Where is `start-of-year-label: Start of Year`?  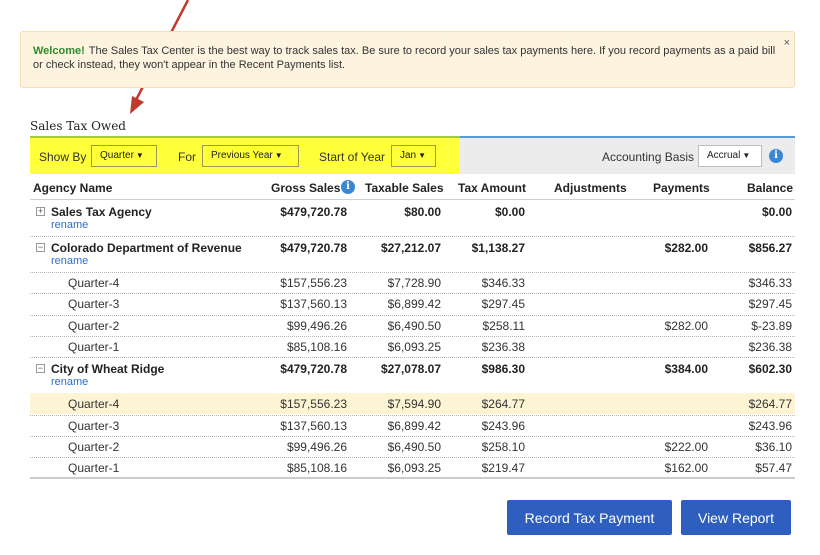 start-of-year-label: Start of Year is located at coordinates (352, 157).